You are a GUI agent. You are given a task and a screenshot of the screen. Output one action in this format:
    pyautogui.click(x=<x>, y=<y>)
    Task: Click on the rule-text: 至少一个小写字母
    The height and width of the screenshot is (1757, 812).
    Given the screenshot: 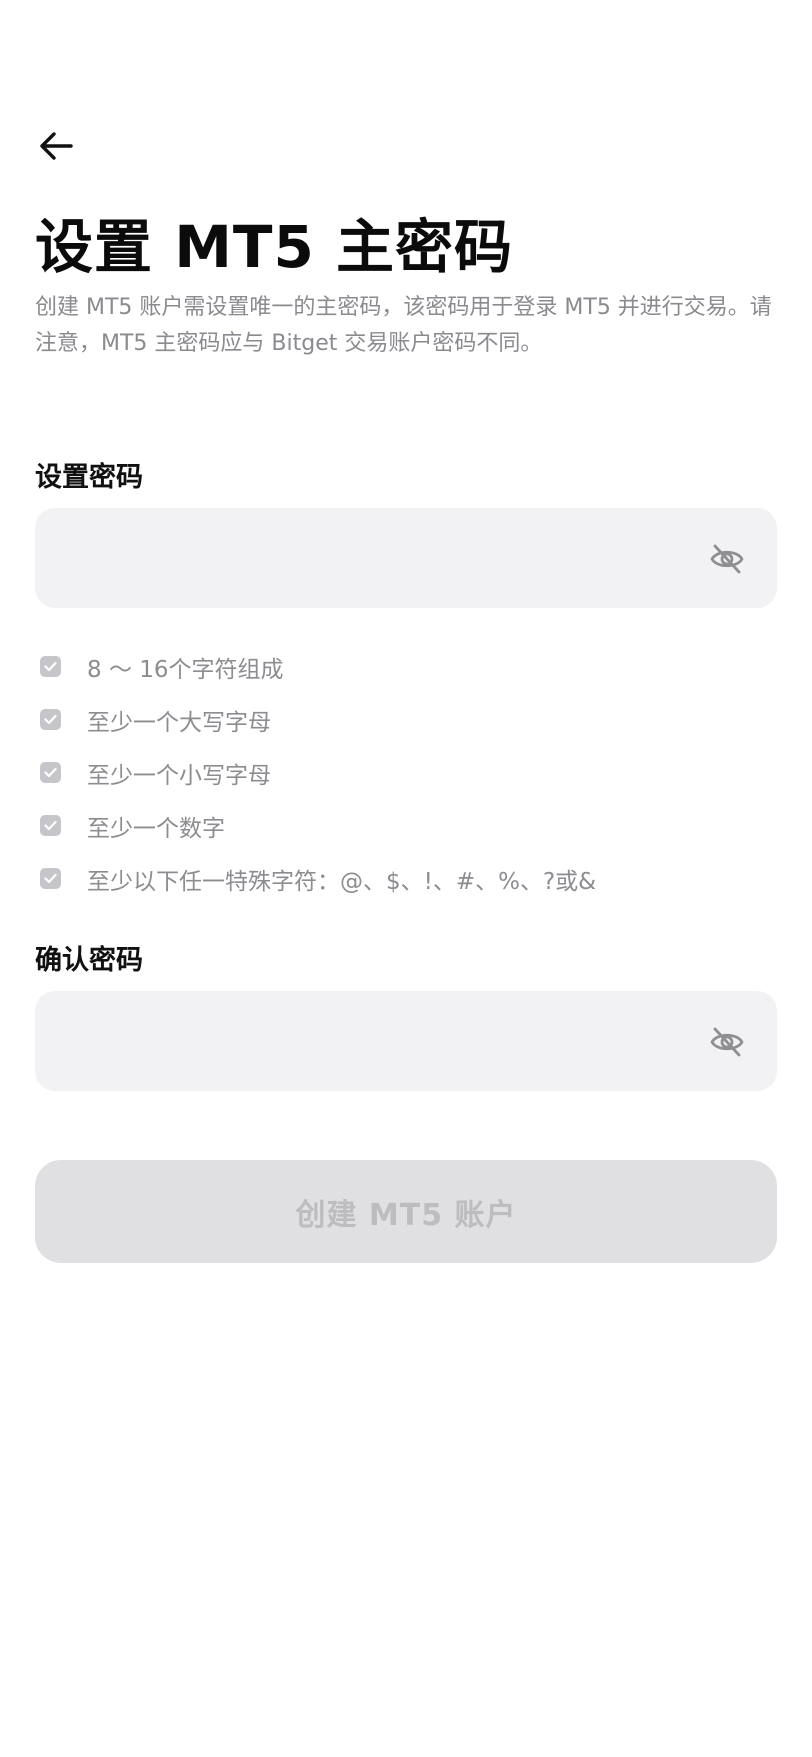 What is the action you would take?
    pyautogui.click(x=179, y=775)
    